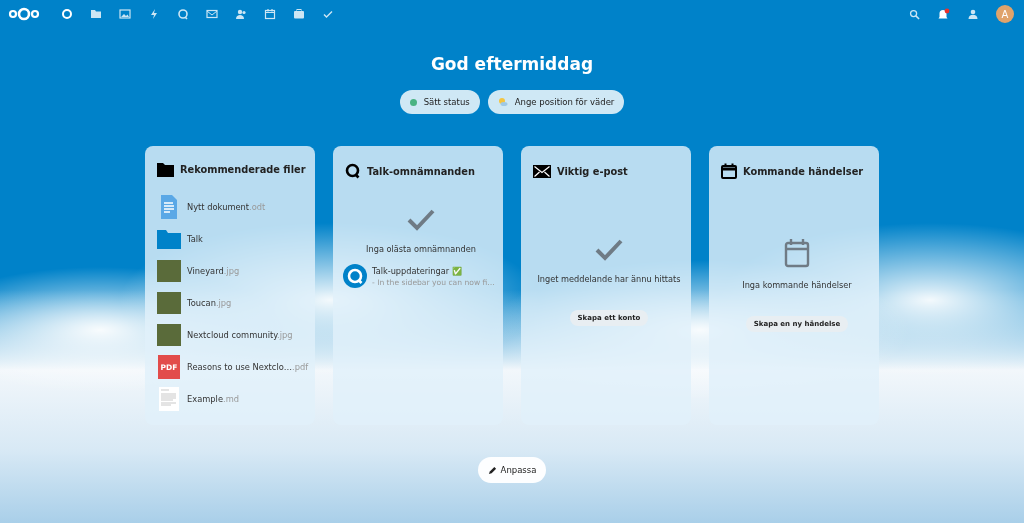 The width and height of the screenshot is (1024, 523). I want to click on file-item: Vineyard.jpg, so click(233, 271).